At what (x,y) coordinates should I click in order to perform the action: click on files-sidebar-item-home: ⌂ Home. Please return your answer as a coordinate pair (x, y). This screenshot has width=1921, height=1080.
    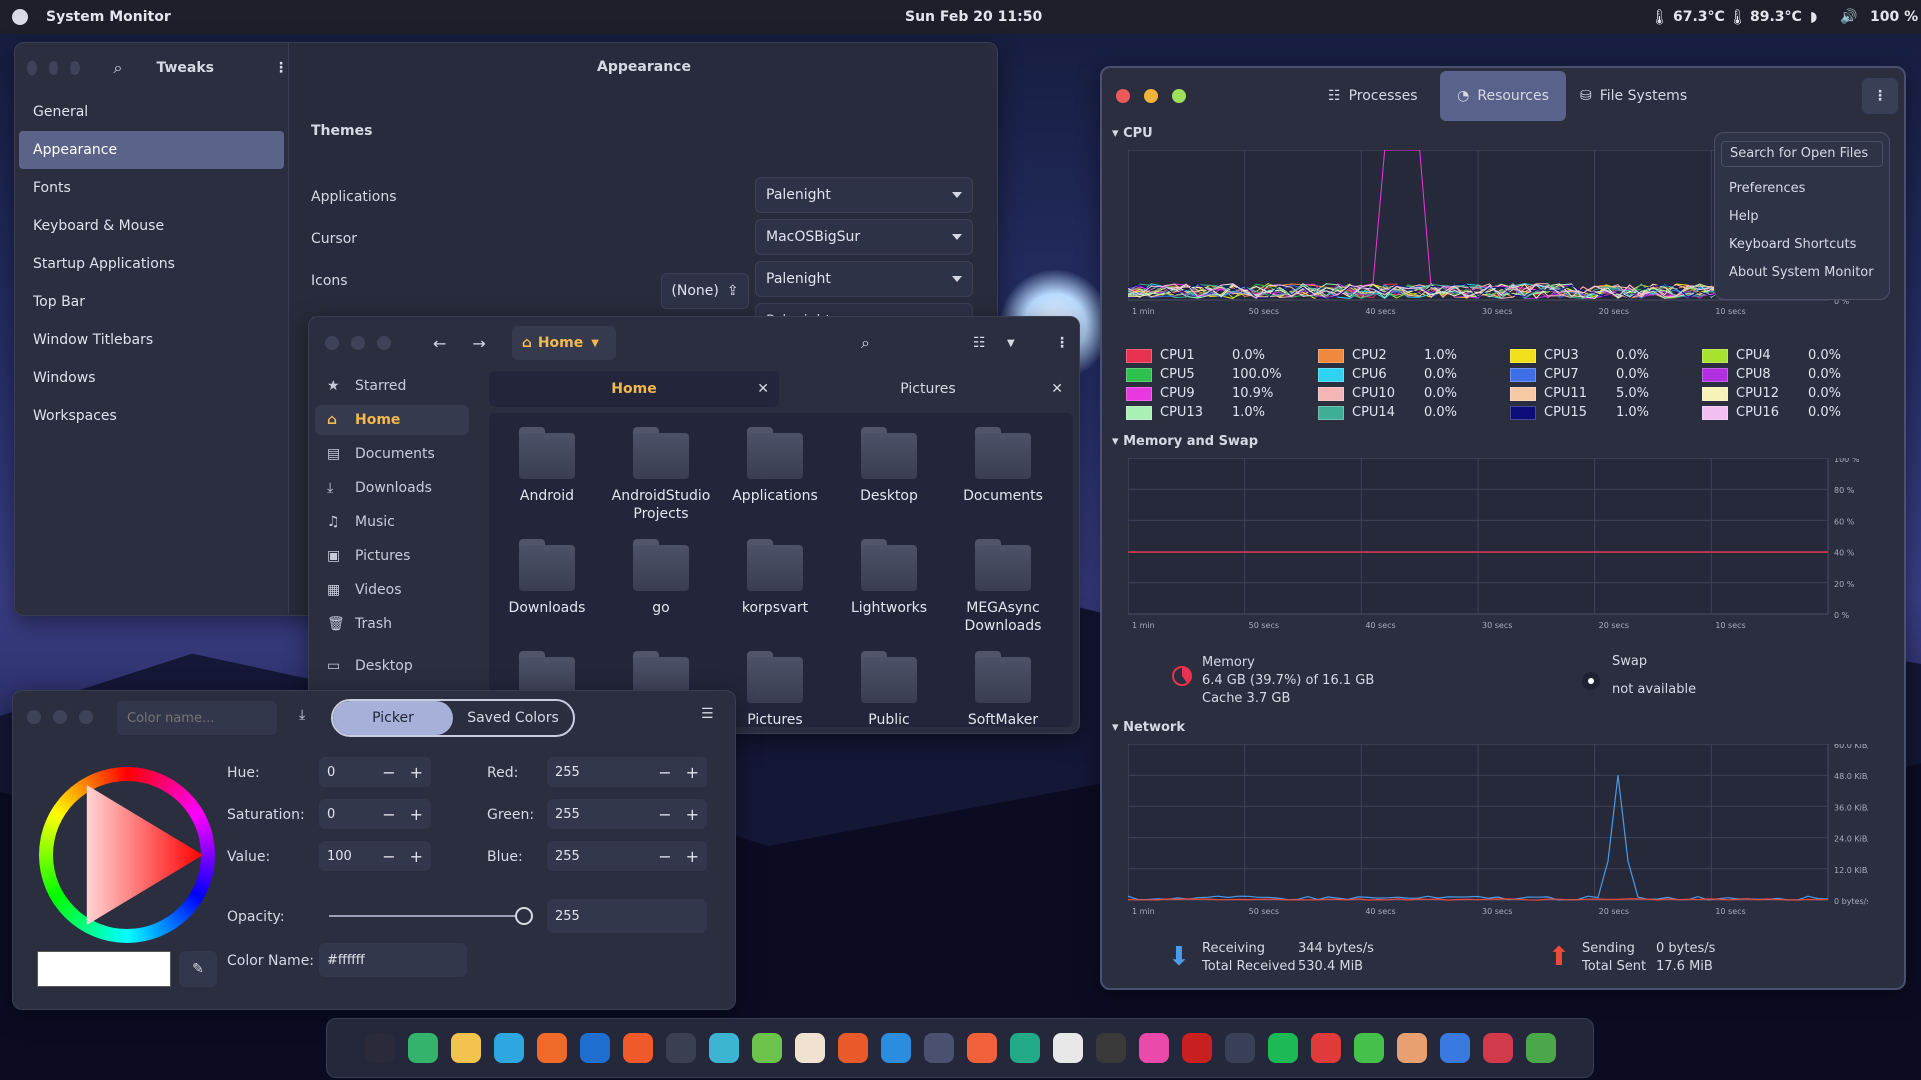
    Looking at the image, I should click on (392, 420).